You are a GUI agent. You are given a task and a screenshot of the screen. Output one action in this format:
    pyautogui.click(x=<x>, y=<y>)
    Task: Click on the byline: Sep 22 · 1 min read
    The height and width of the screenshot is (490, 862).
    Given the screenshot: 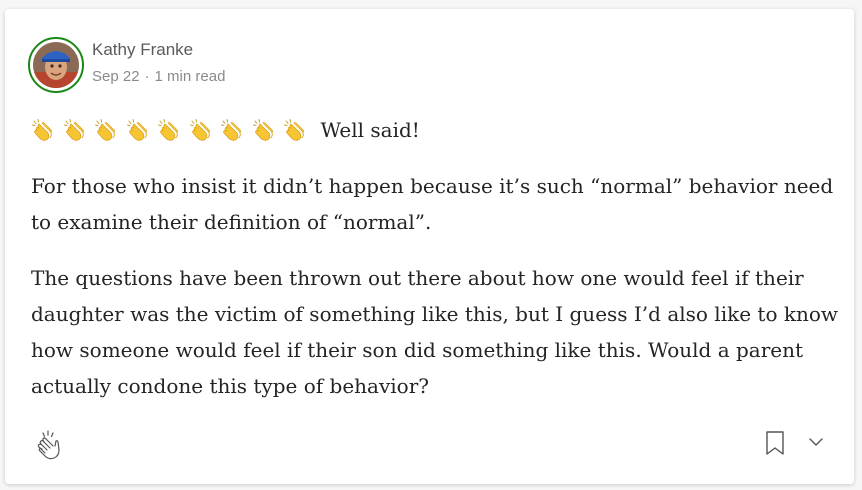 What is the action you would take?
    pyautogui.click(x=158, y=77)
    